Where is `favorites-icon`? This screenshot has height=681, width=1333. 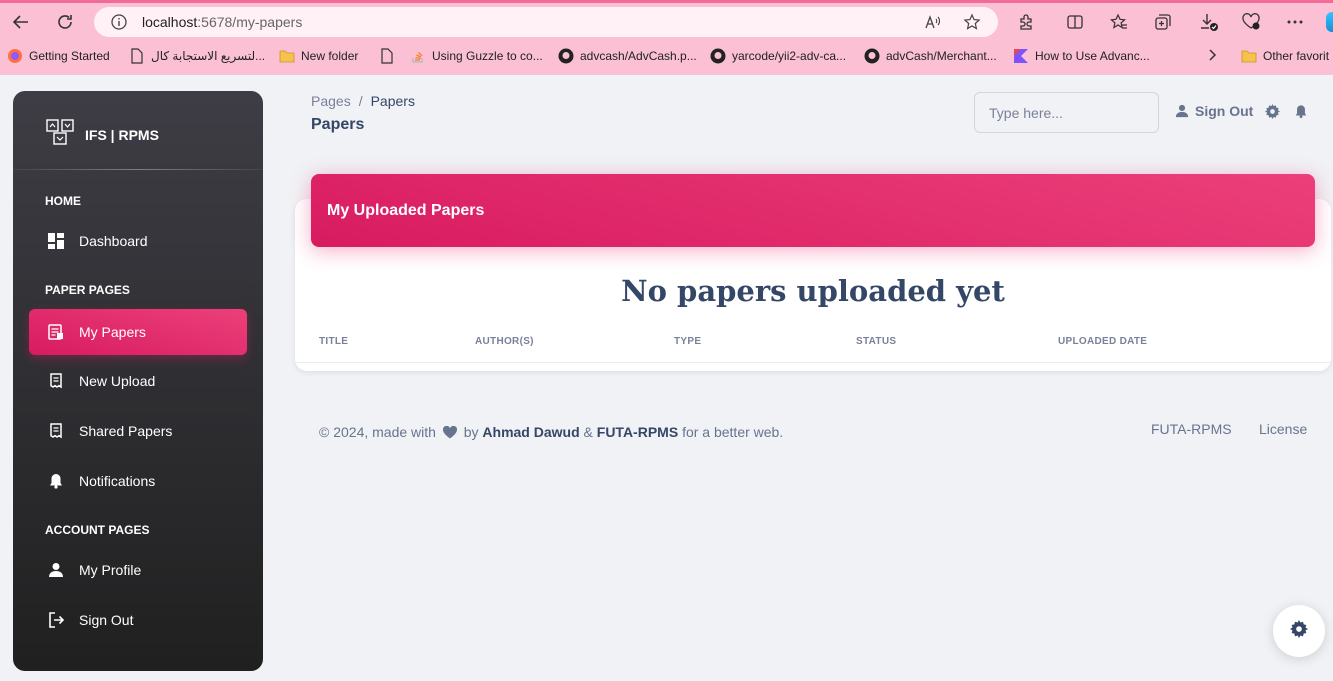
favorites-icon is located at coordinates (1119, 22).